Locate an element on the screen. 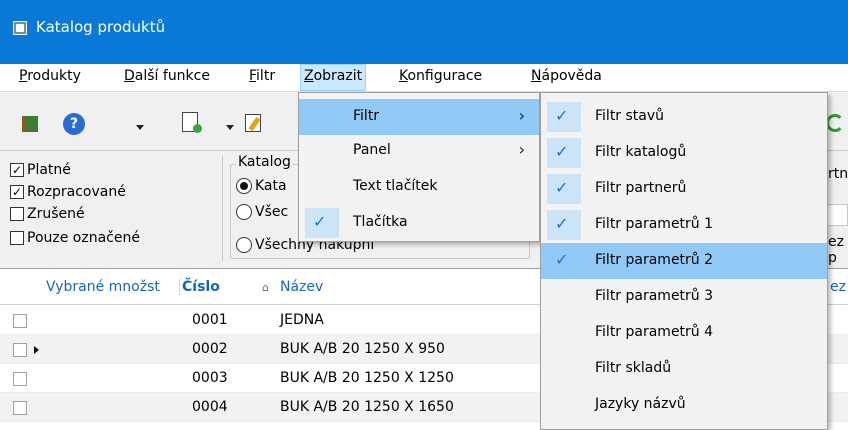  menu-label: iltr is located at coordinates (266, 76).